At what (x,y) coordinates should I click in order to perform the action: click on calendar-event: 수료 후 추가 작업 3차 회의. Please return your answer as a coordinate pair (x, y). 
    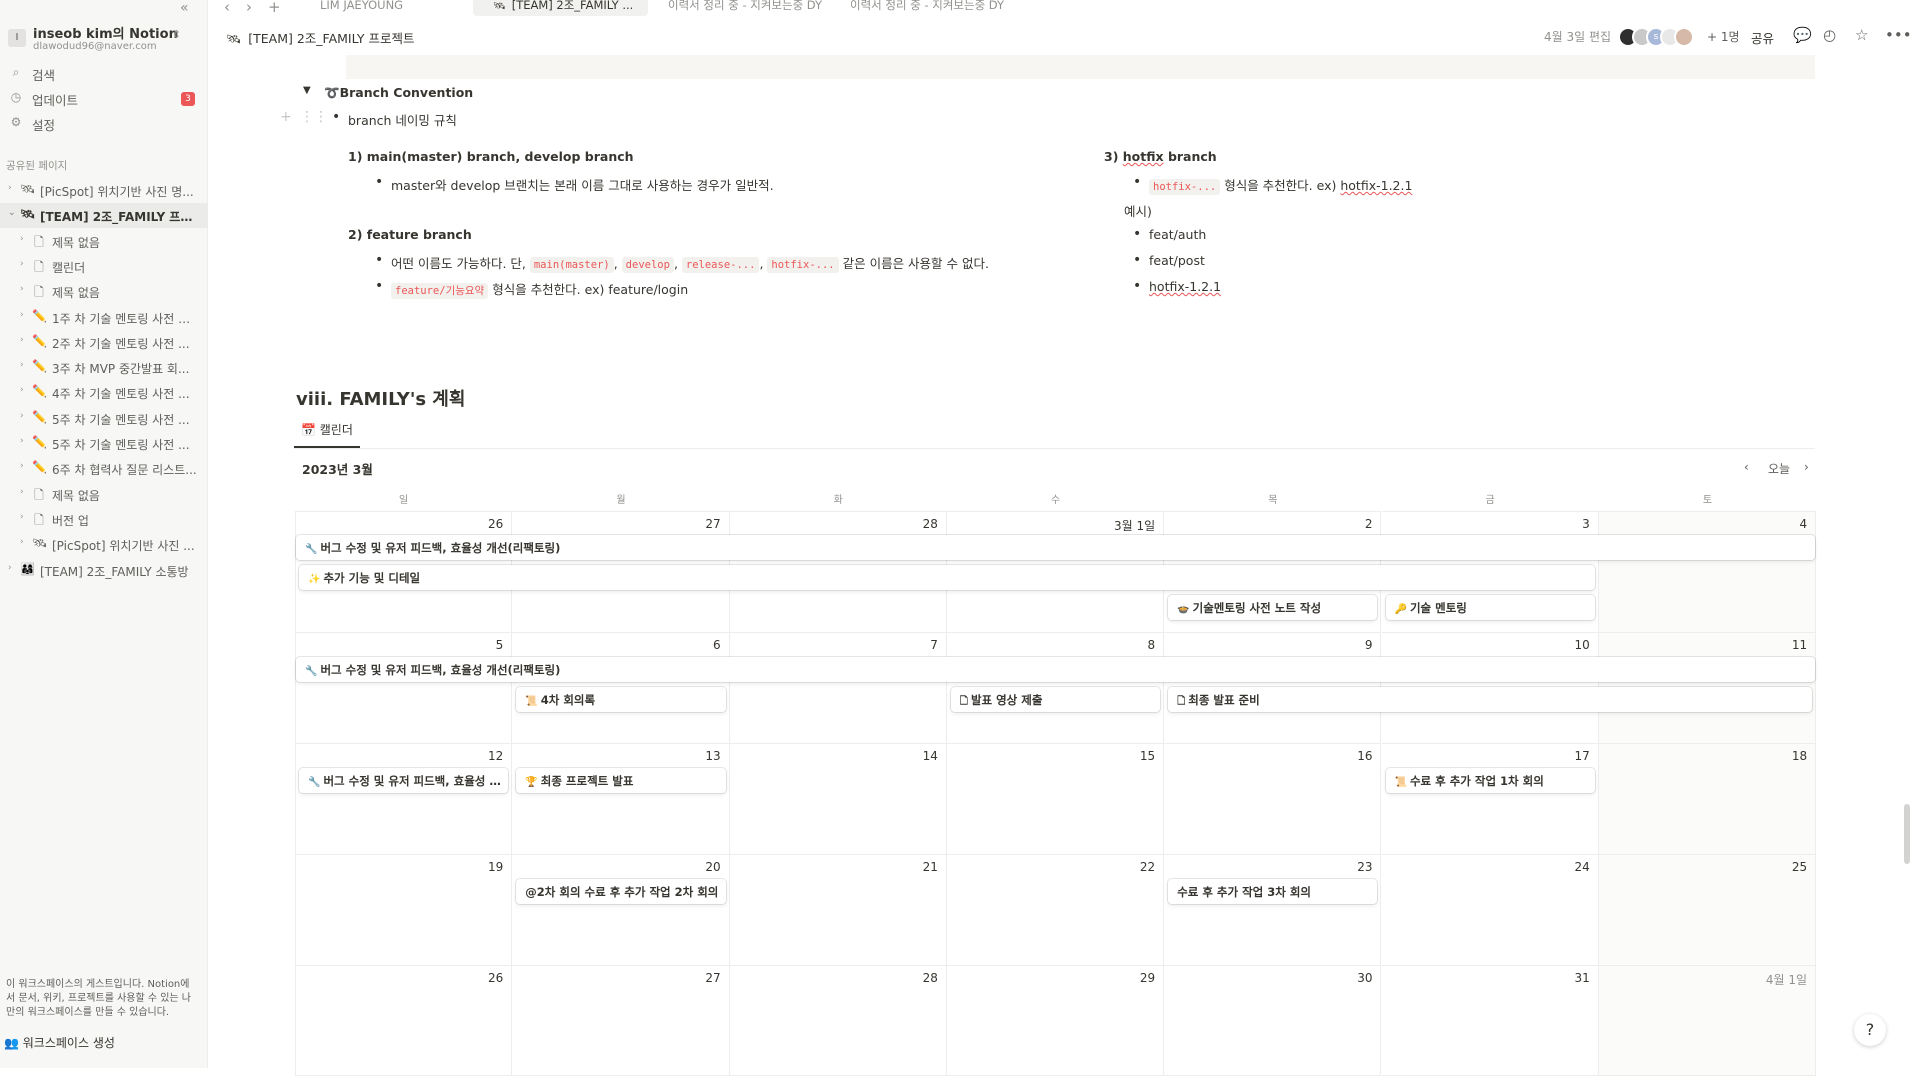
    Looking at the image, I should click on (1273, 891).